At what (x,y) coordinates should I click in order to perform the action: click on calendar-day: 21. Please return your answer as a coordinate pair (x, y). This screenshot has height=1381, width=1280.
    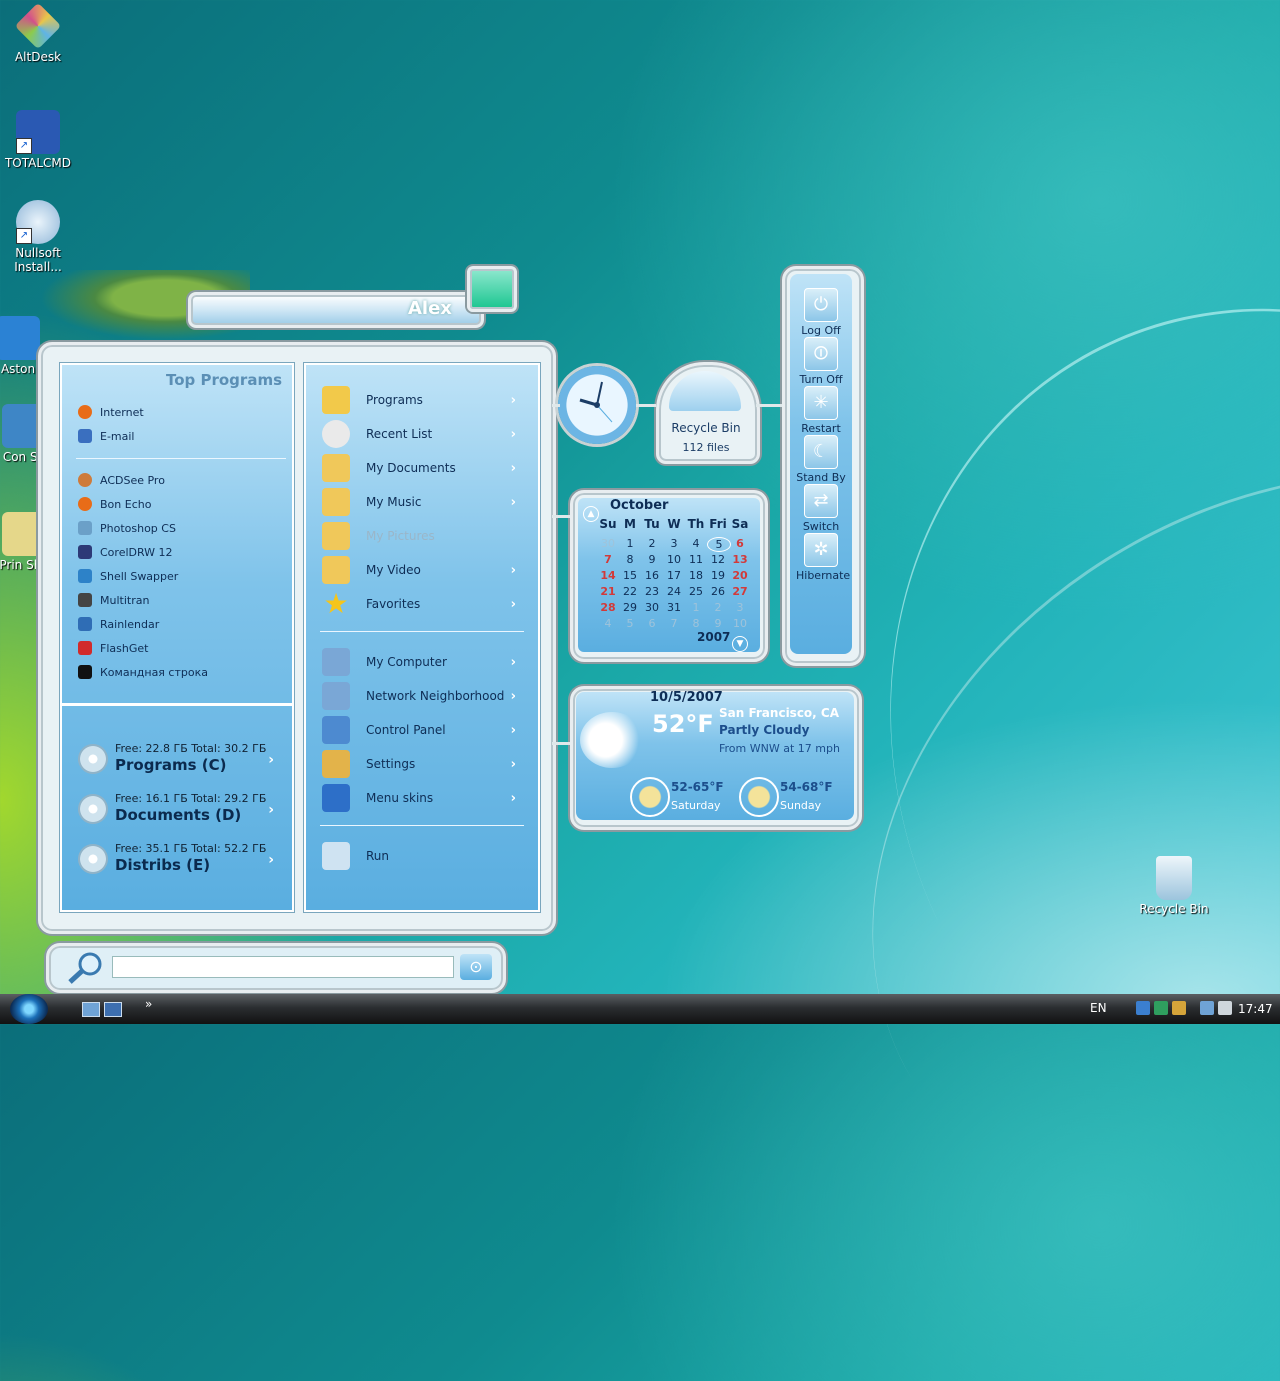
    Looking at the image, I should click on (608, 591).